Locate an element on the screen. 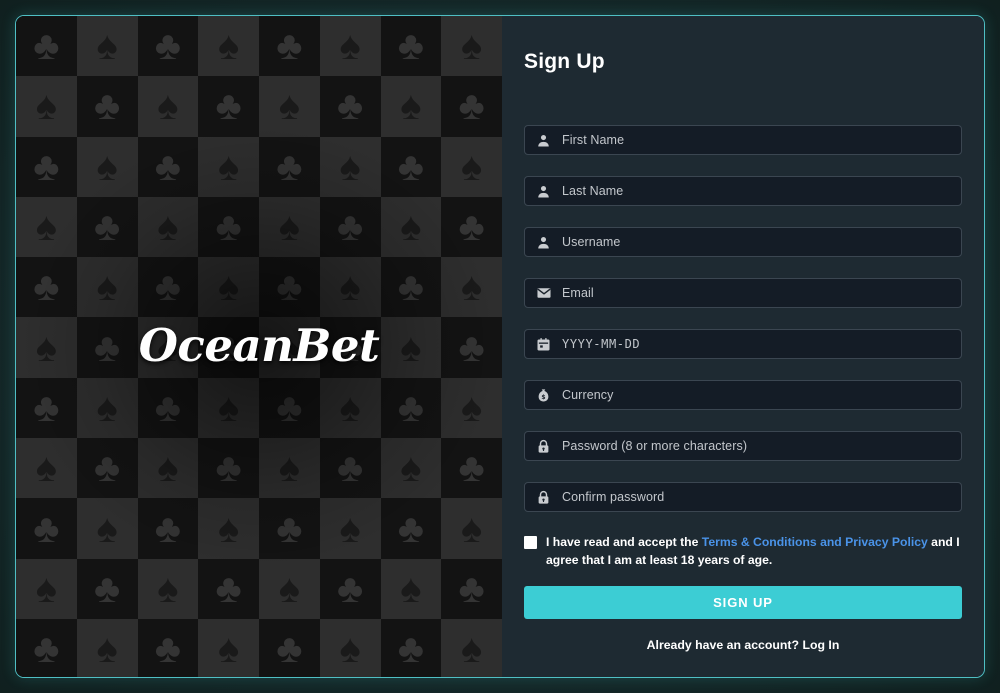 Image resolution: width=1000 pixels, height=693 pixels. login-prompt-row: Already have an account? Log In is located at coordinates (743, 645).